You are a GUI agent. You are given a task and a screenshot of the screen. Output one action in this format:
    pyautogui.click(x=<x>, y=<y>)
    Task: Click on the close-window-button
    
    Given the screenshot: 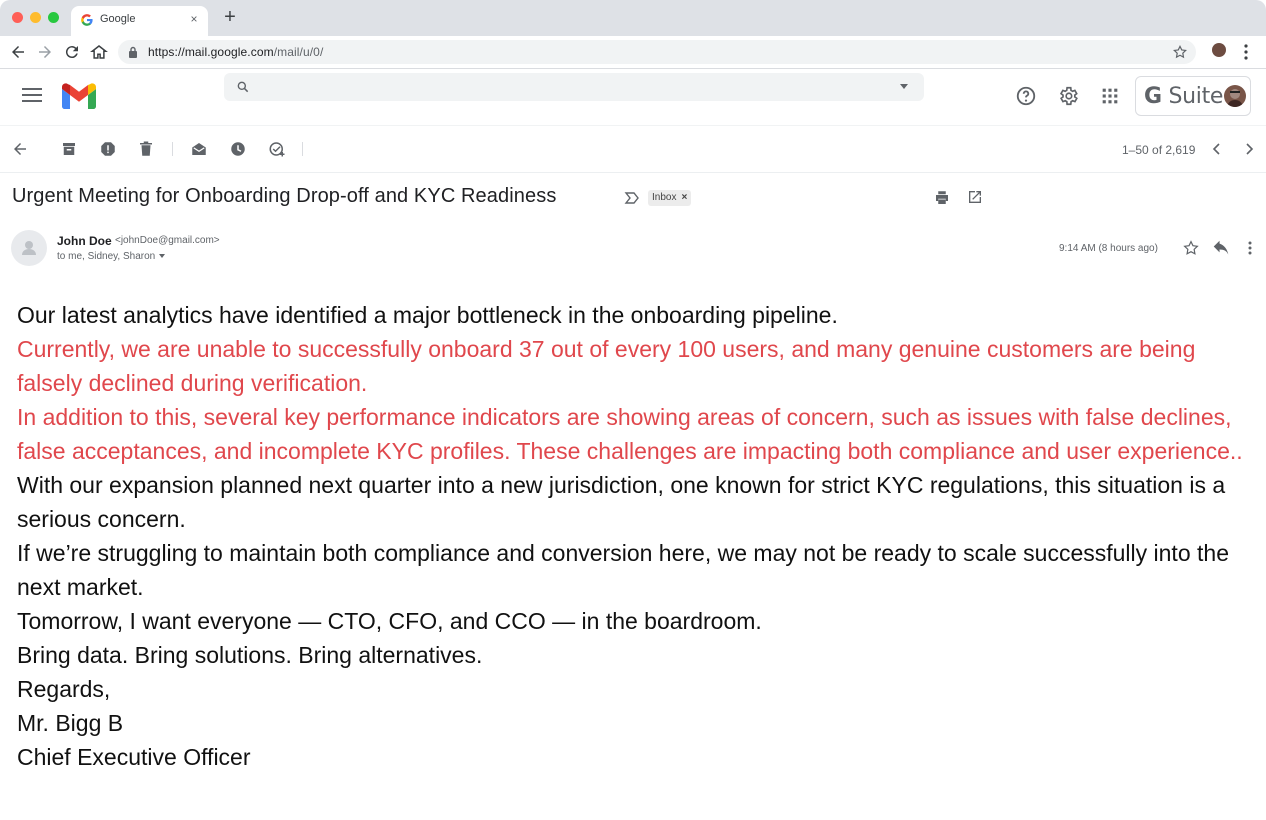 What is the action you would take?
    pyautogui.click(x=17, y=17)
    